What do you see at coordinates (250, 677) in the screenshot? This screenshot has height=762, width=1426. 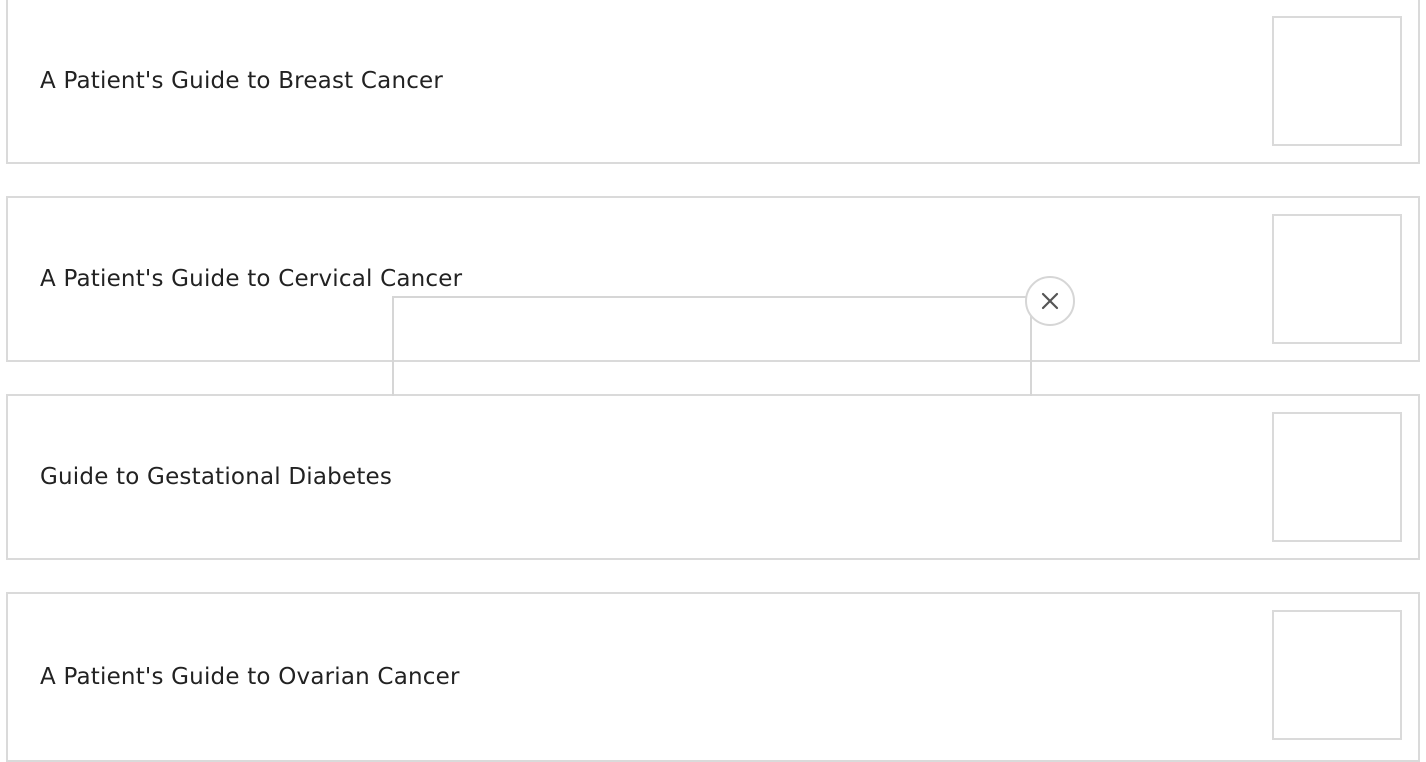 I see `guide-title: A Patient's Guide to Ovarian Cancer` at bounding box center [250, 677].